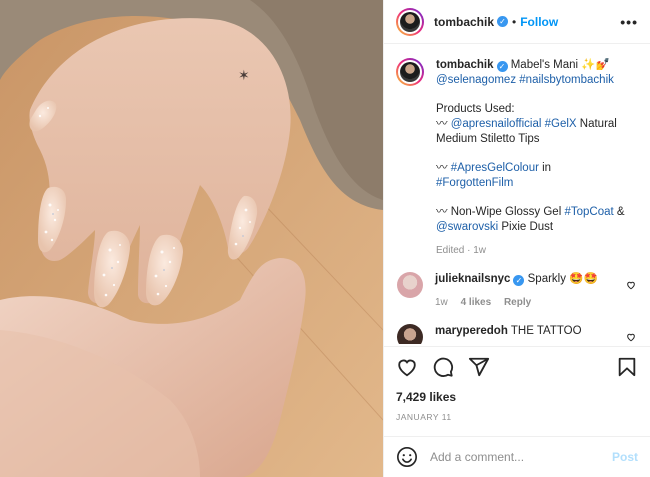 The image size is (650, 477). Describe the element at coordinates (546, 331) in the screenshot. I see `comment-text: THE TATTOO` at that location.